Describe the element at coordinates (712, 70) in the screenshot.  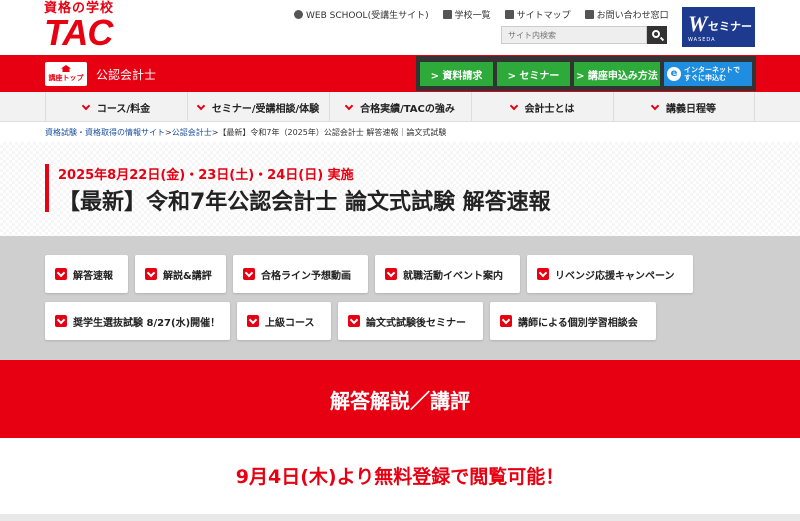
I see `internet-apply-line1: インターネットで` at that location.